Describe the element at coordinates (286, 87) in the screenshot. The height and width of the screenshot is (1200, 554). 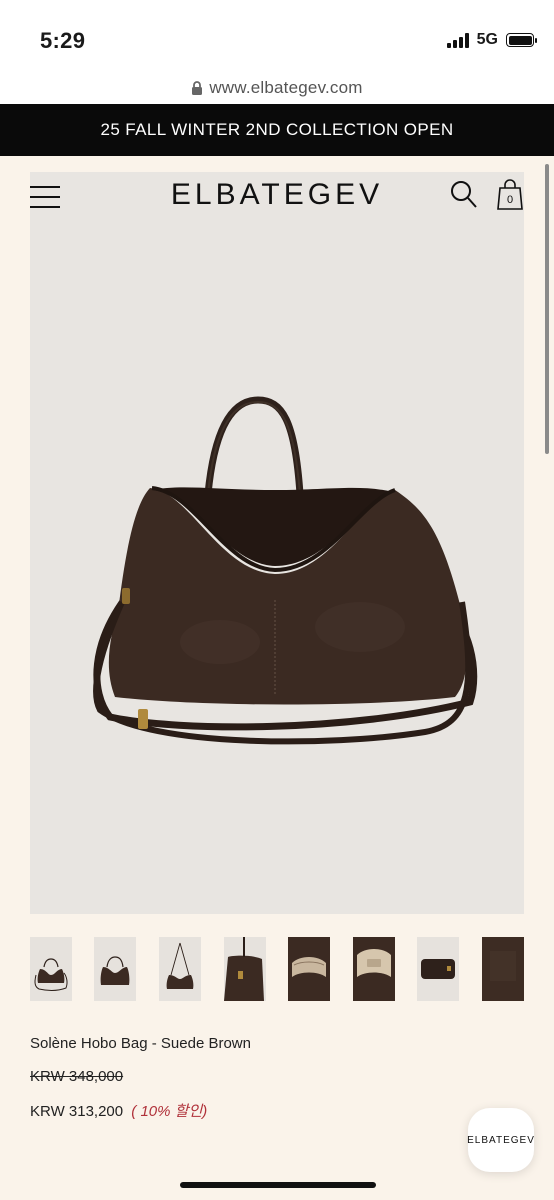
I see `url-text: www.elbategev.com` at that location.